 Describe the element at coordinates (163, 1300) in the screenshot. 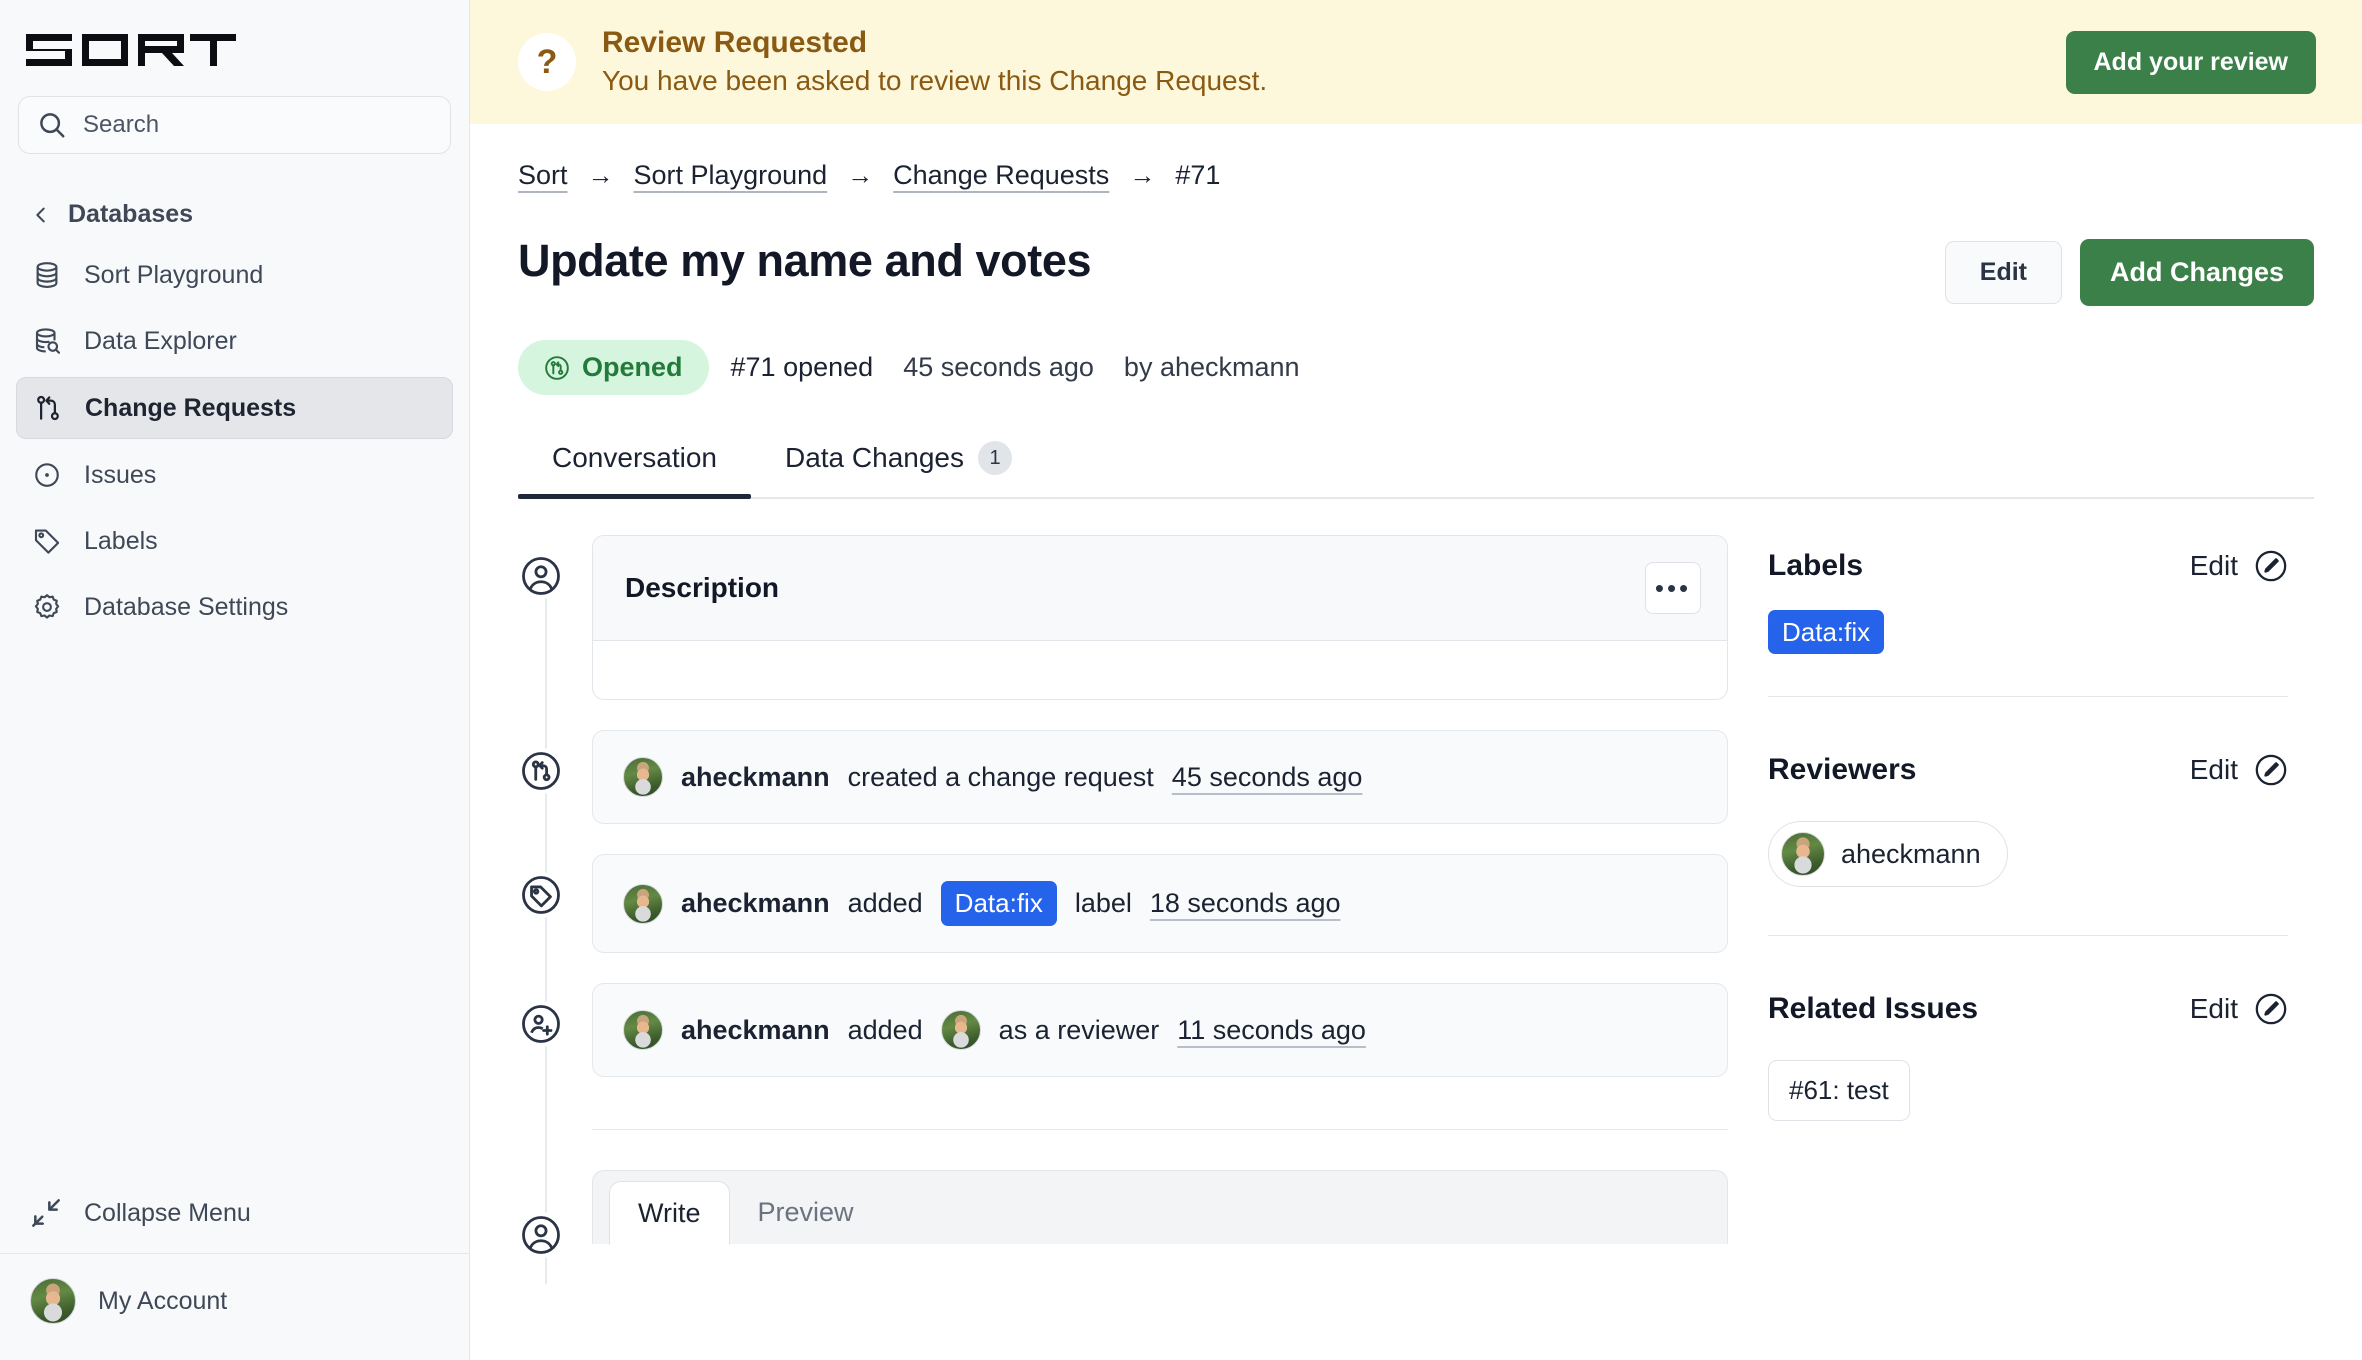

I see `my-account-label: My Account` at that location.